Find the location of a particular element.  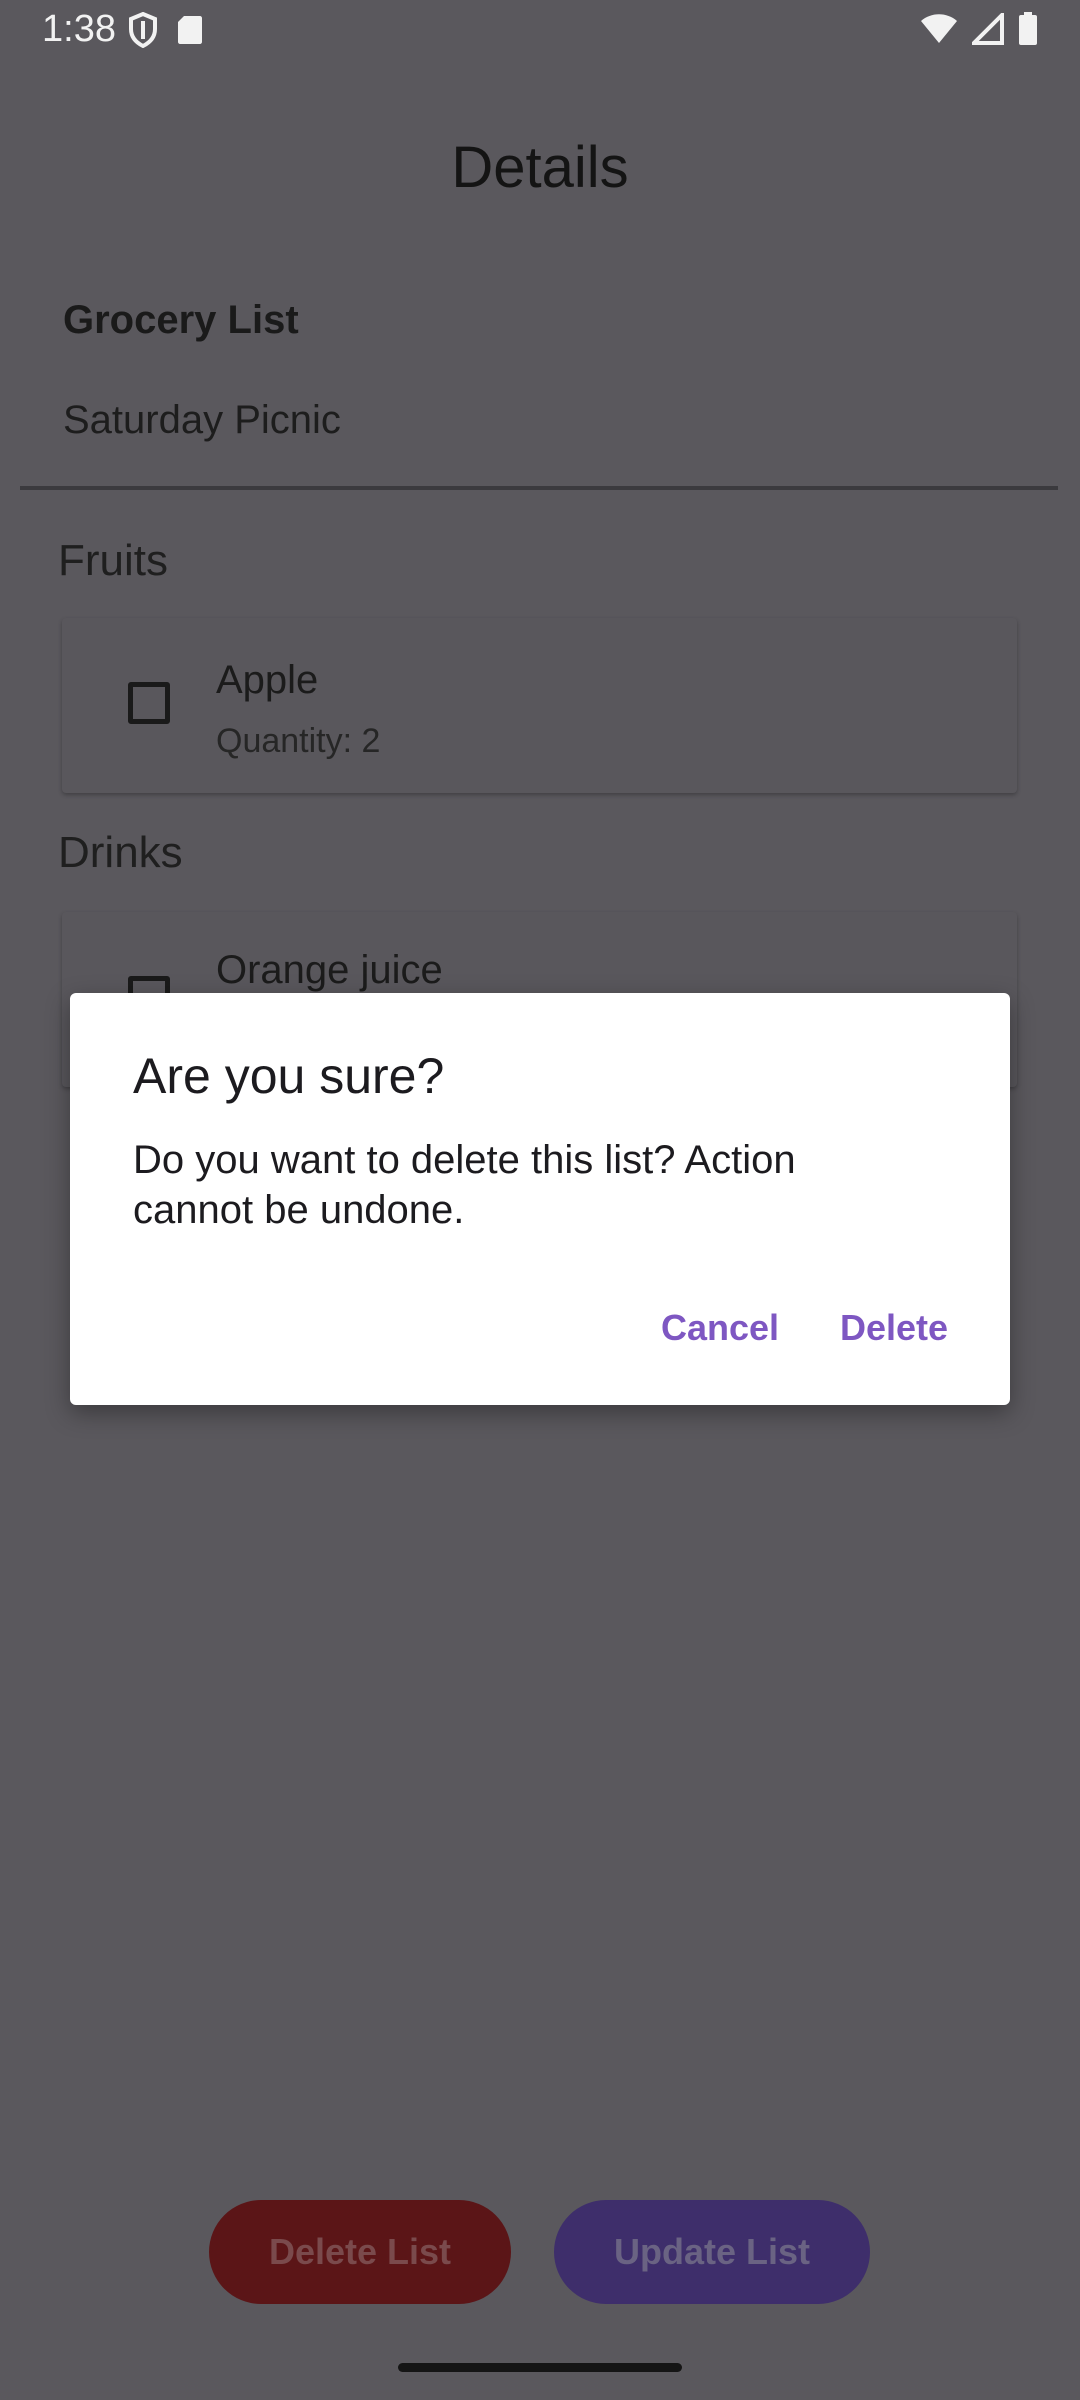

list-name-label: Grocery List is located at coordinates (181, 320).